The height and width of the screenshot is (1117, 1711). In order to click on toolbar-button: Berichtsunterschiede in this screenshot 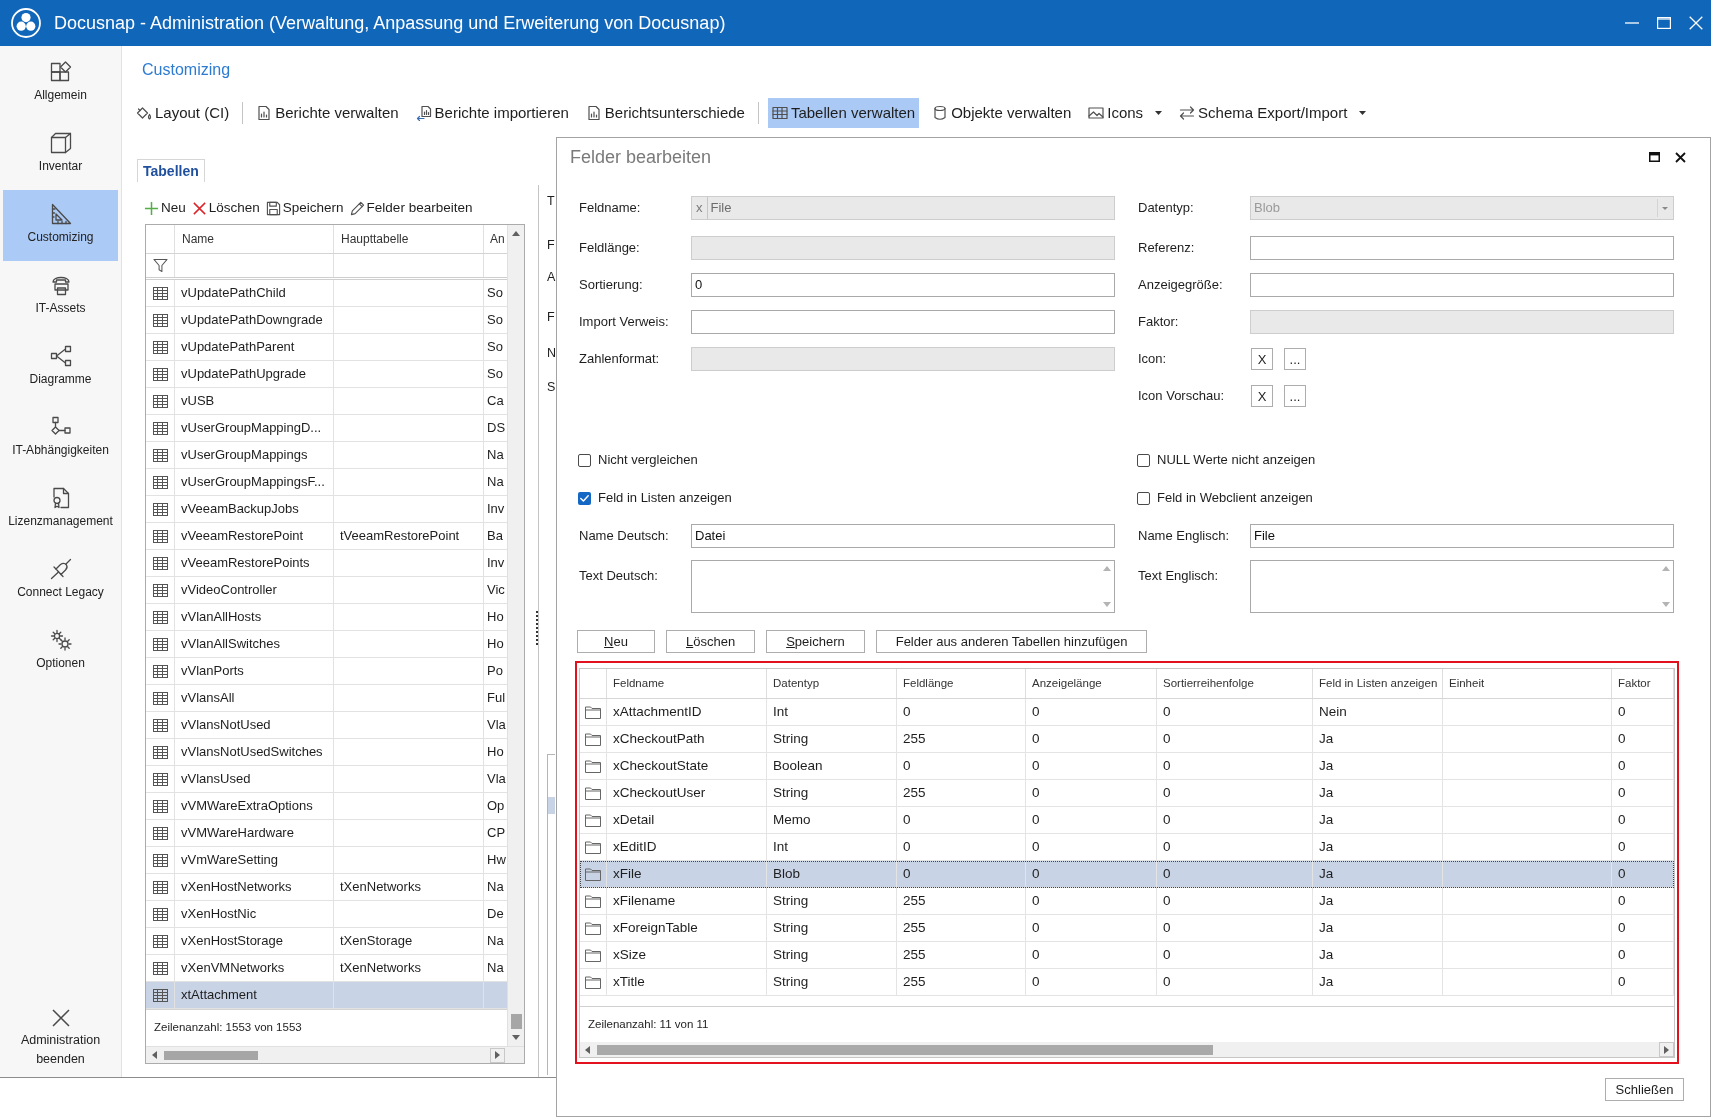, I will do `click(665, 113)`.